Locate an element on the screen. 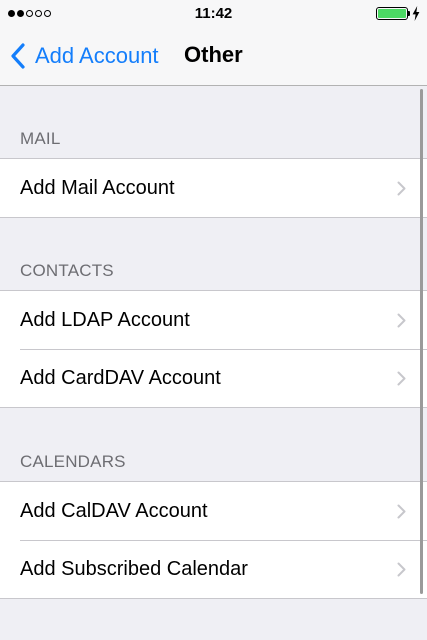  add-carddav-account-row: Add CardDAV Account is located at coordinates (213, 378).